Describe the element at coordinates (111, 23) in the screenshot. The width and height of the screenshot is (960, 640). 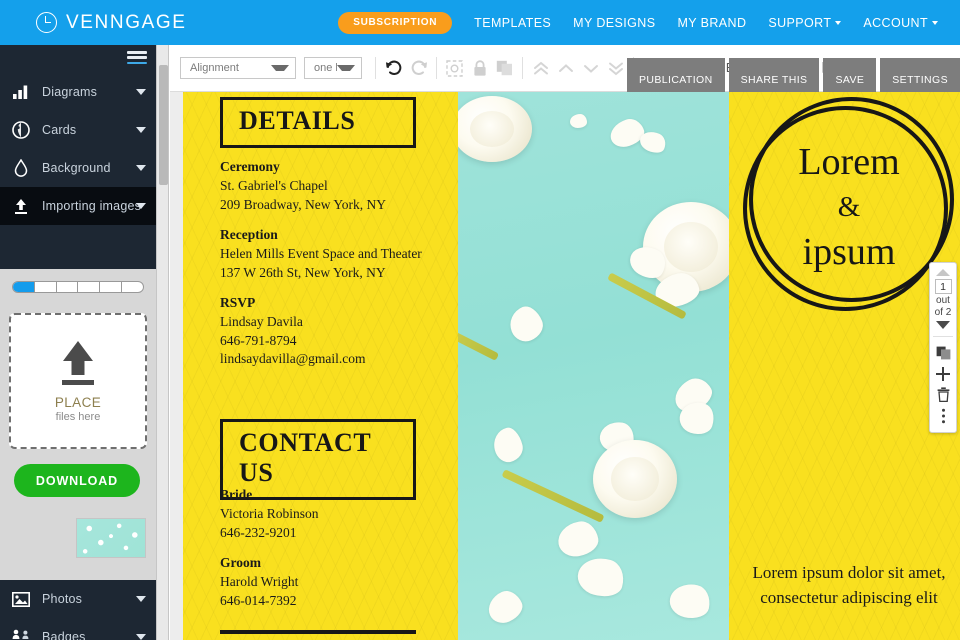
I see `brand-logo-group: VENNGAGE` at that location.